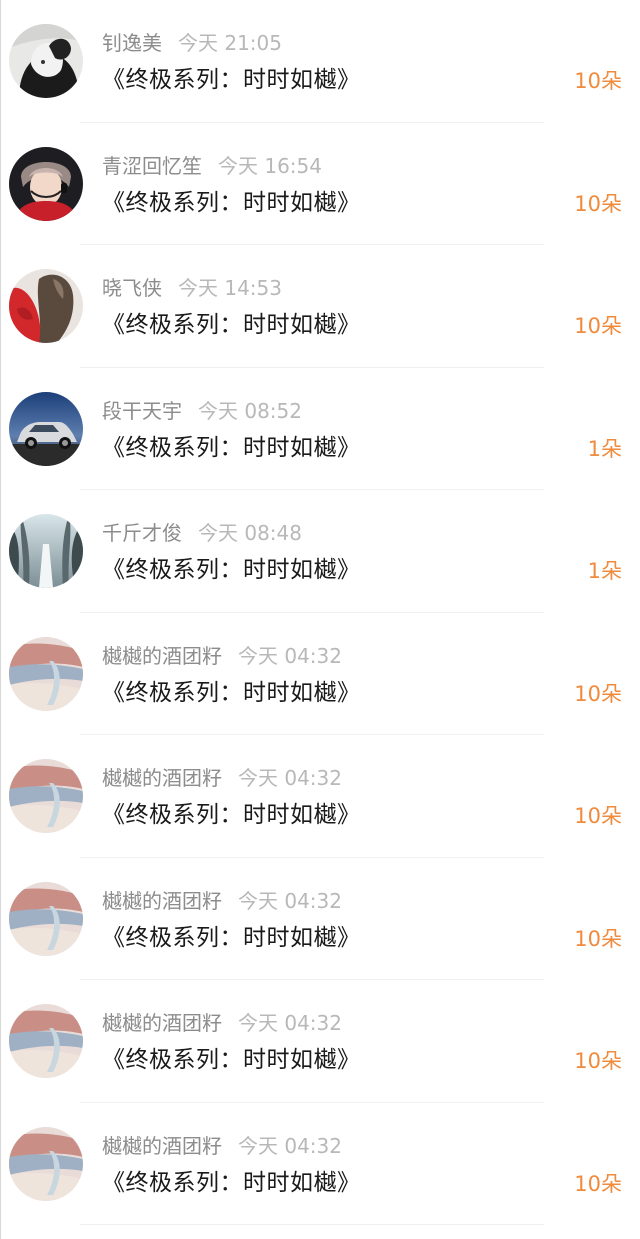 The image size is (640, 1239). I want to click on user-name: 段干天宇, so click(142, 411).